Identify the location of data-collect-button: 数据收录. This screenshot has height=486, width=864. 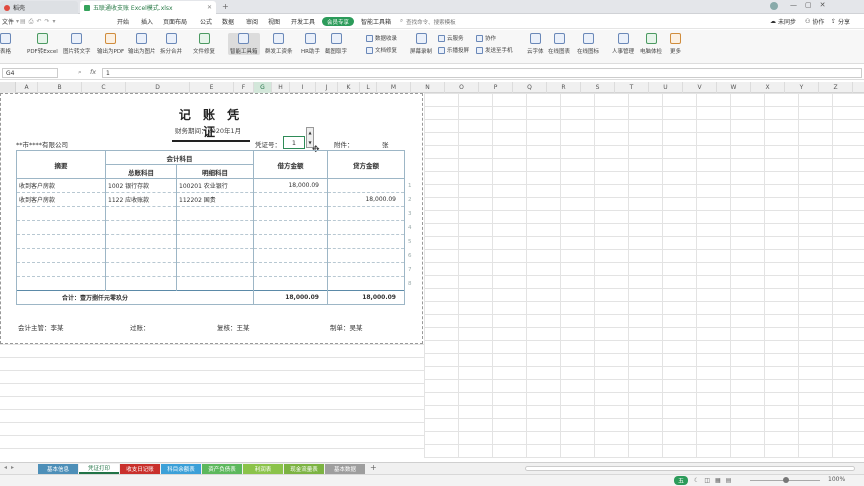
(381, 38).